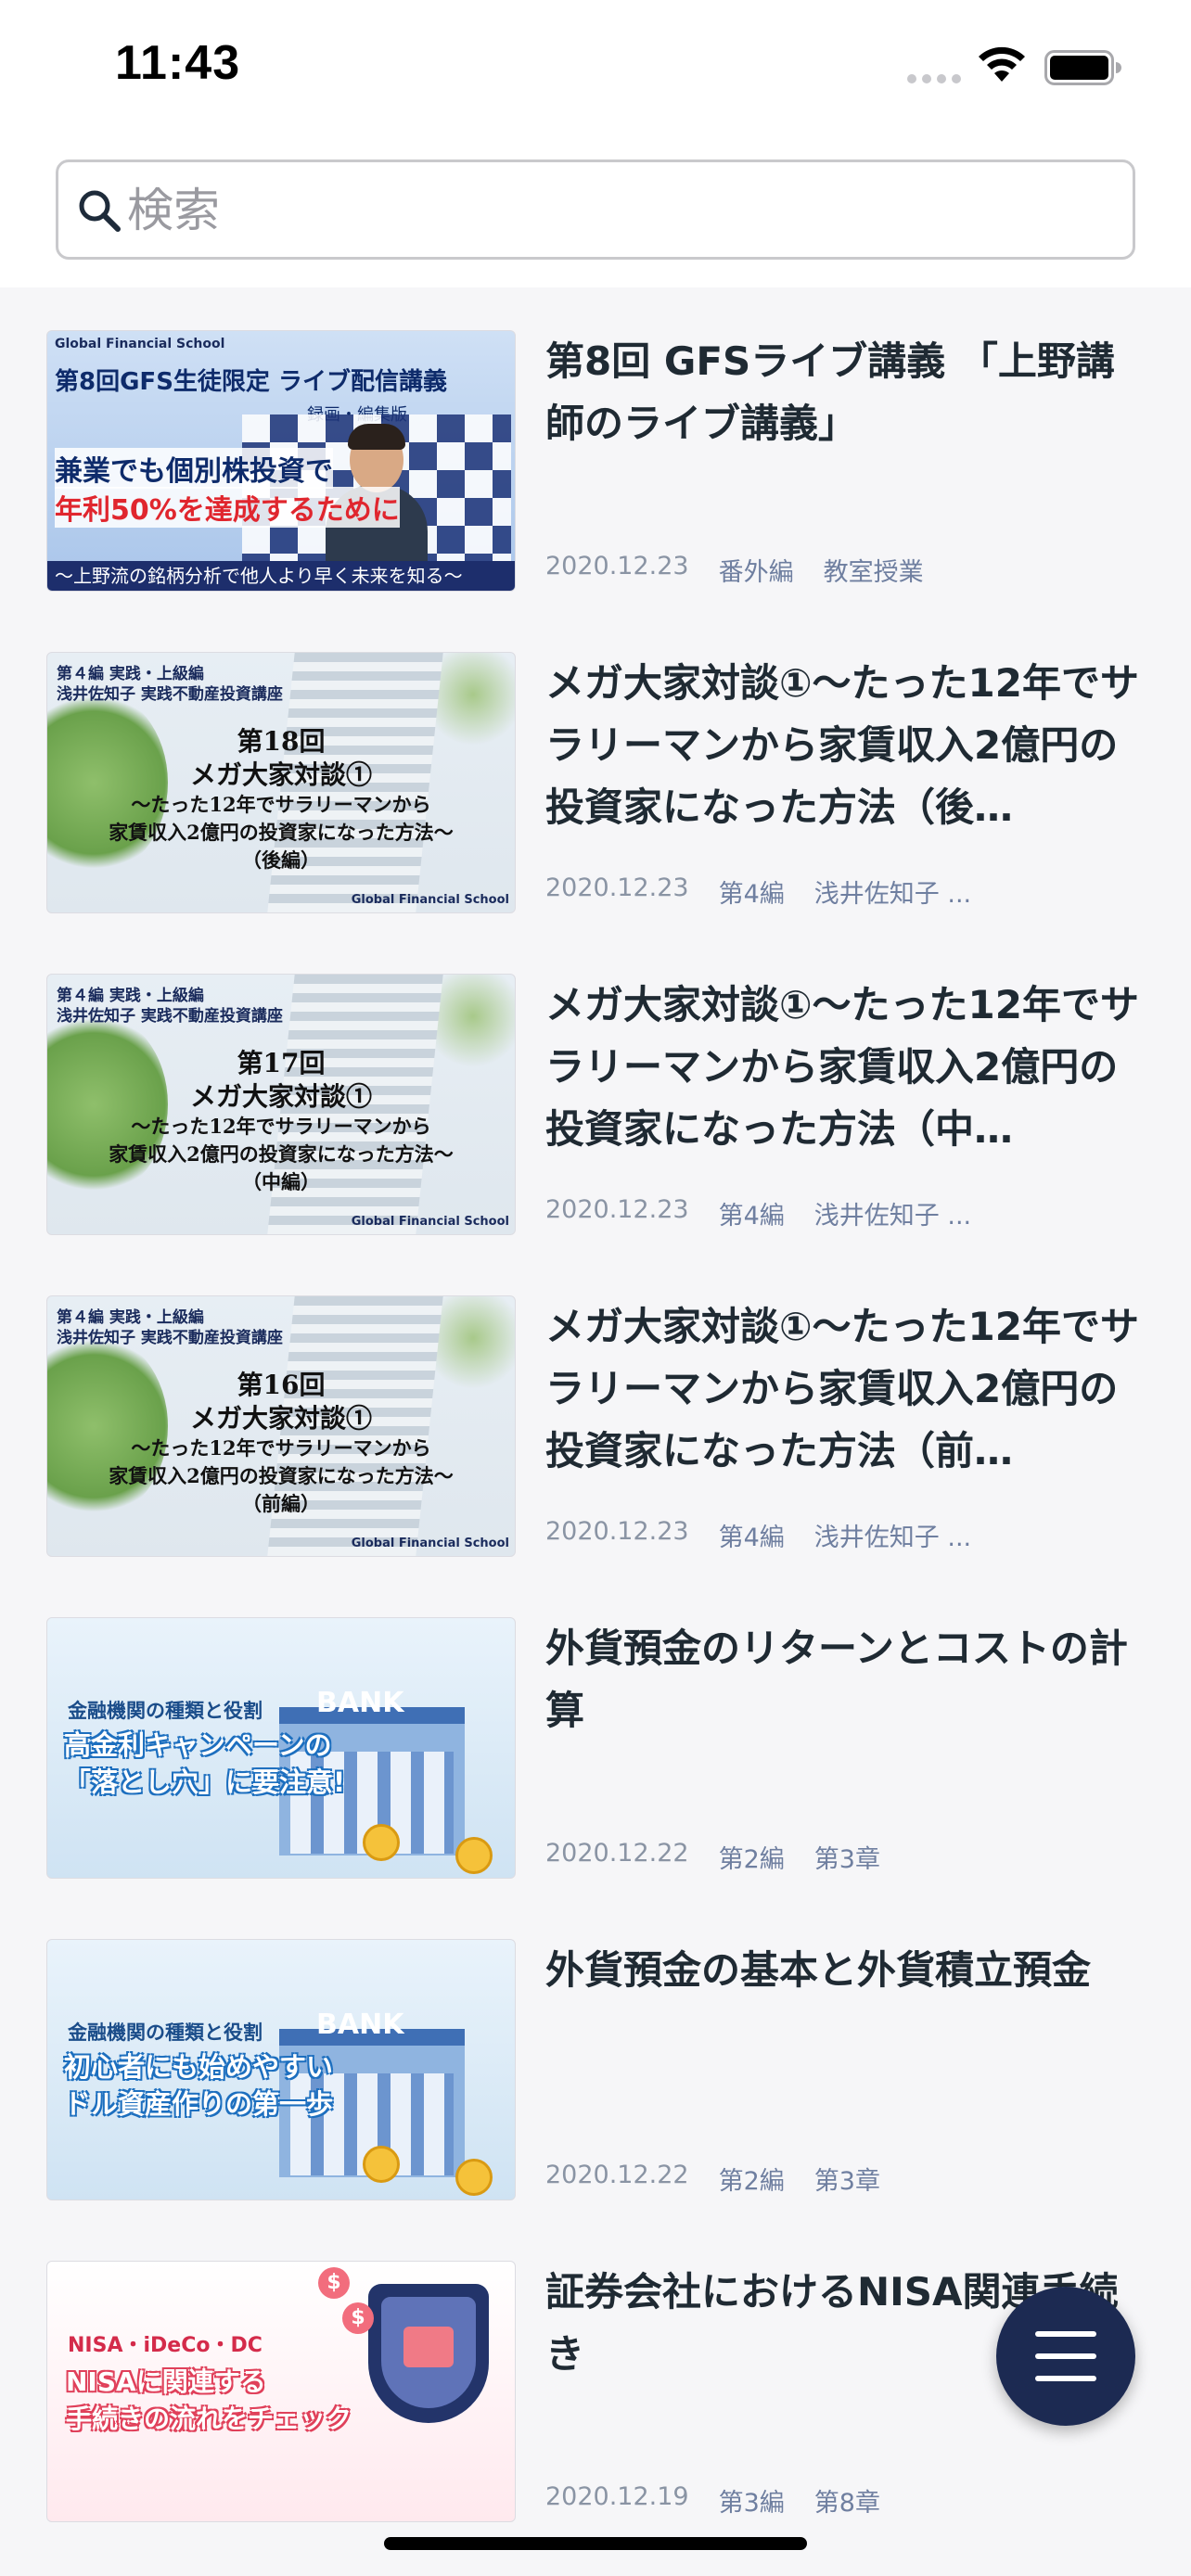 This screenshot has height=2576, width=1191. Describe the element at coordinates (251, 382) in the screenshot. I see `thumb-title: 第8回GFS生徒限定 ライブ配信講義` at that location.